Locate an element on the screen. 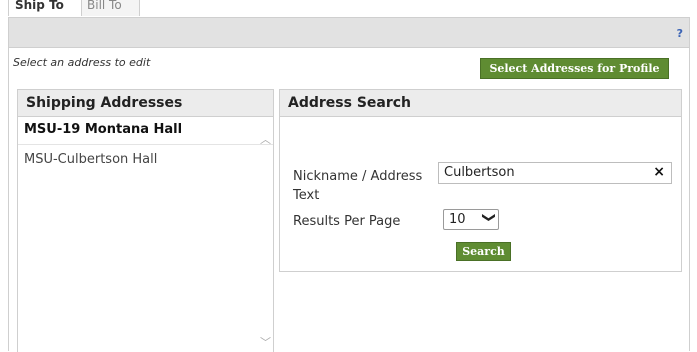 This screenshot has height=352, width=697. chevron-down-icon: ❯ is located at coordinates (489, 217).